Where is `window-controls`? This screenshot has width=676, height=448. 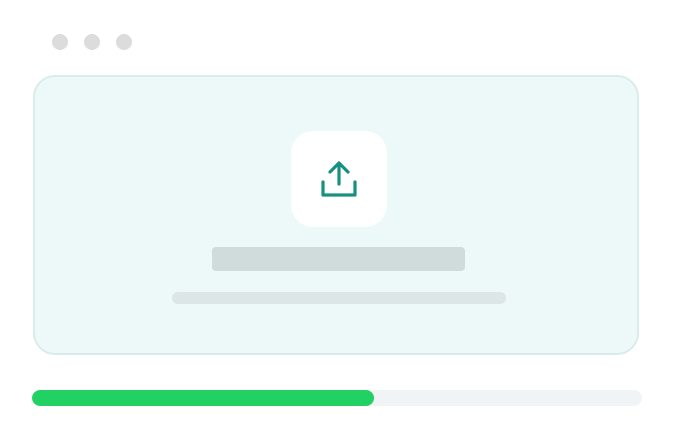 window-controls is located at coordinates (92, 42).